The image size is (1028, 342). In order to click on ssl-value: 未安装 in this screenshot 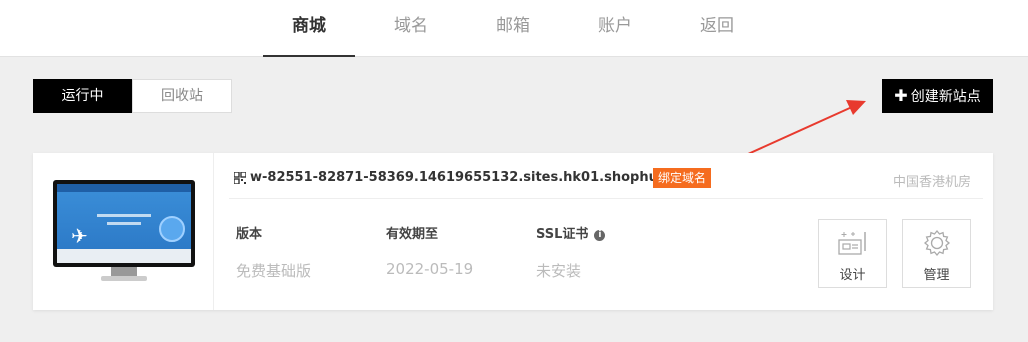, I will do `click(559, 271)`.